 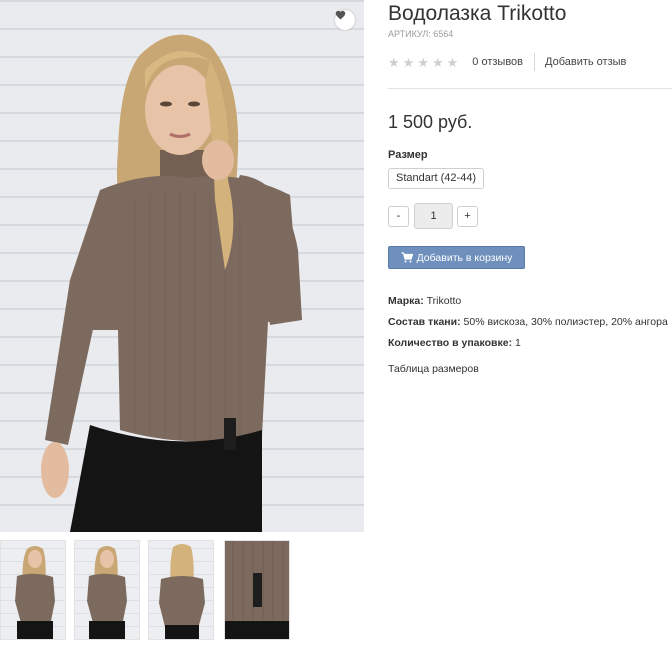 I want to click on reviews-count-link: 0 отзывов, so click(x=497, y=62).